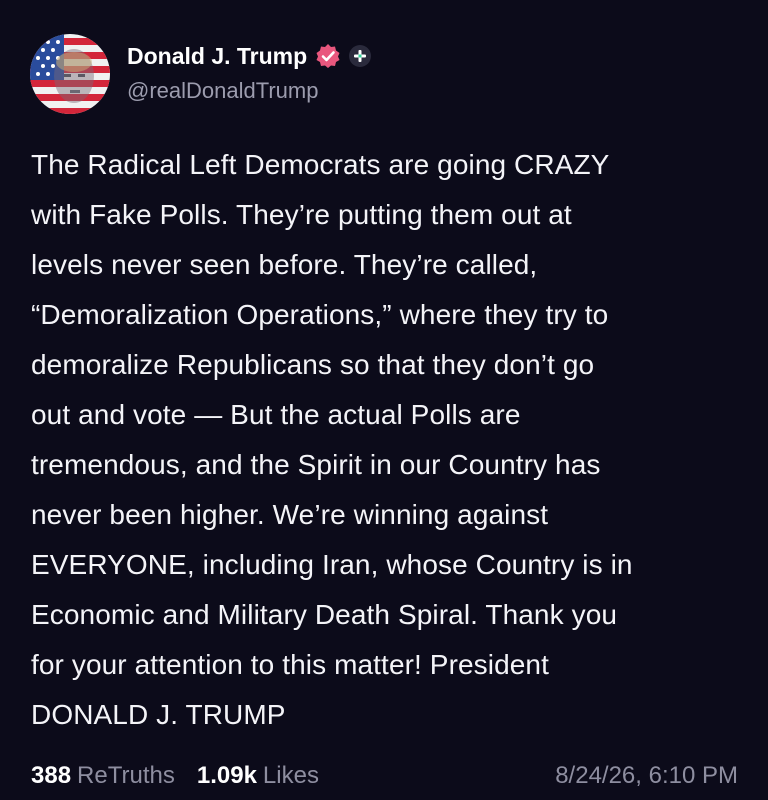  I want to click on likes-stat: 1.09k Likes, so click(258, 776).